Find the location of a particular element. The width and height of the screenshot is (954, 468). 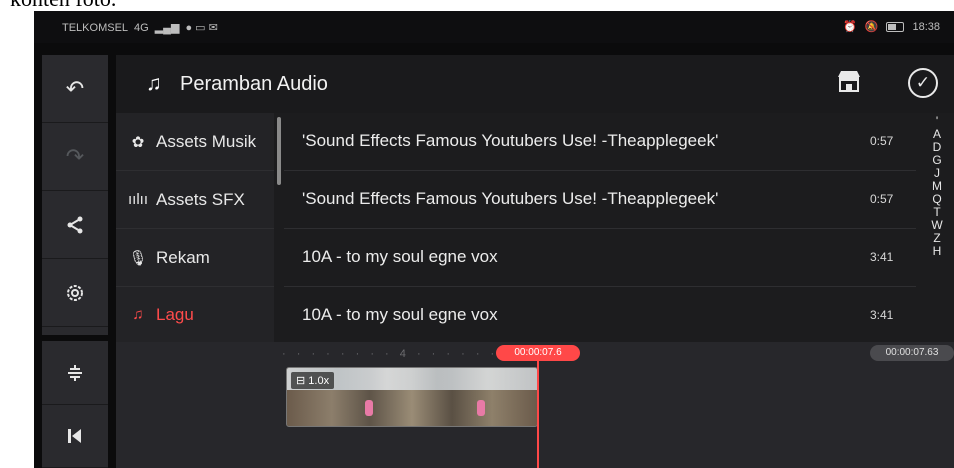

settings-icon is located at coordinates (75, 292).